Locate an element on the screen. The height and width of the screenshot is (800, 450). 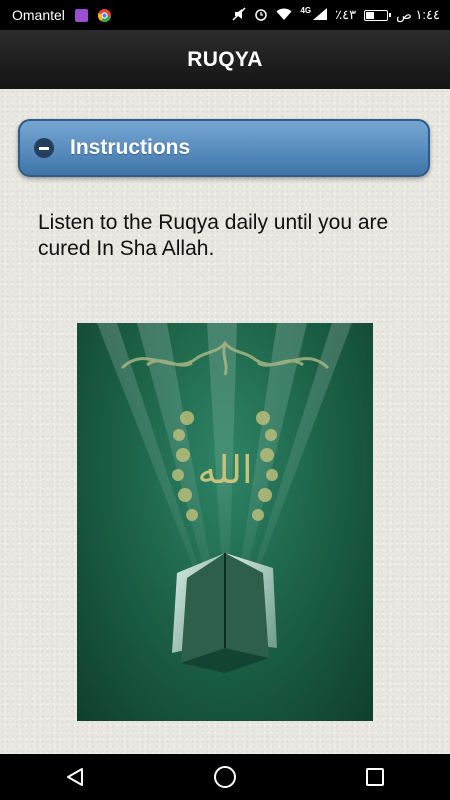
home-button is located at coordinates (225, 777).